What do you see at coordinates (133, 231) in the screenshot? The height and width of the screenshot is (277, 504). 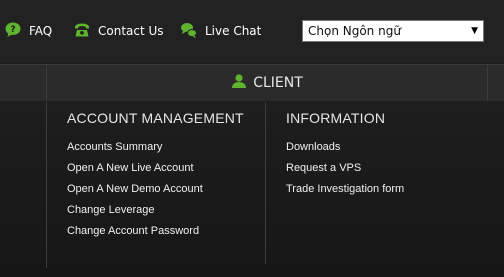 I see `menu-link-change-account-password: Change Account Password` at bounding box center [133, 231].